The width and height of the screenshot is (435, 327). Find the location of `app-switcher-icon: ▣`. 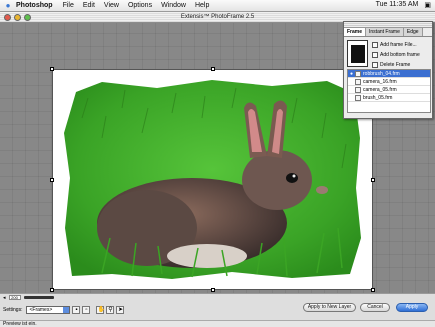

app-switcher-icon: ▣ is located at coordinates (427, 5).